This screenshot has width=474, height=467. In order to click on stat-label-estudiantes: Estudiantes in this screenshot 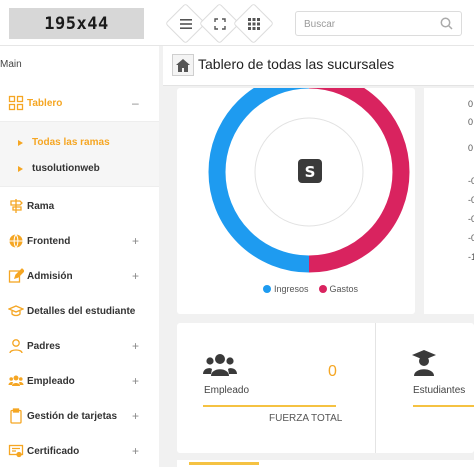, I will do `click(439, 390)`.